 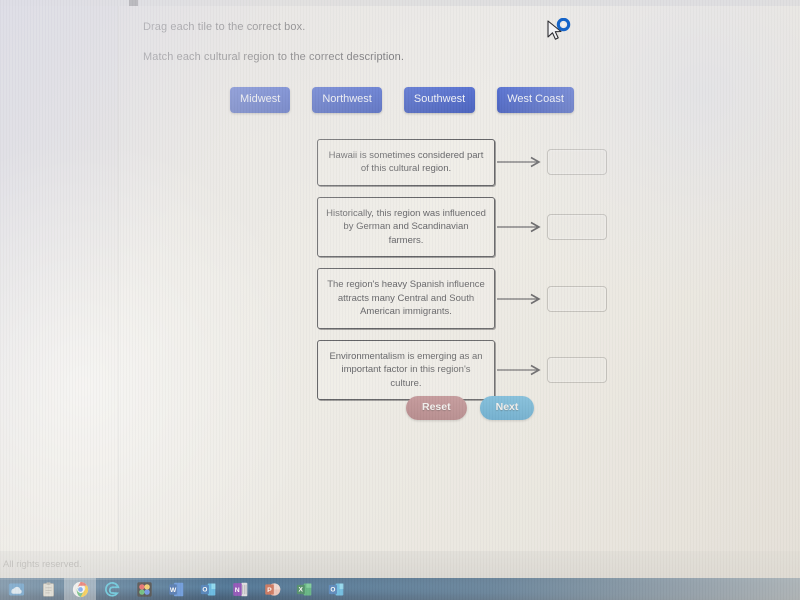 What do you see at coordinates (347, 100) in the screenshot?
I see `tile-northwest: Northwest` at bounding box center [347, 100].